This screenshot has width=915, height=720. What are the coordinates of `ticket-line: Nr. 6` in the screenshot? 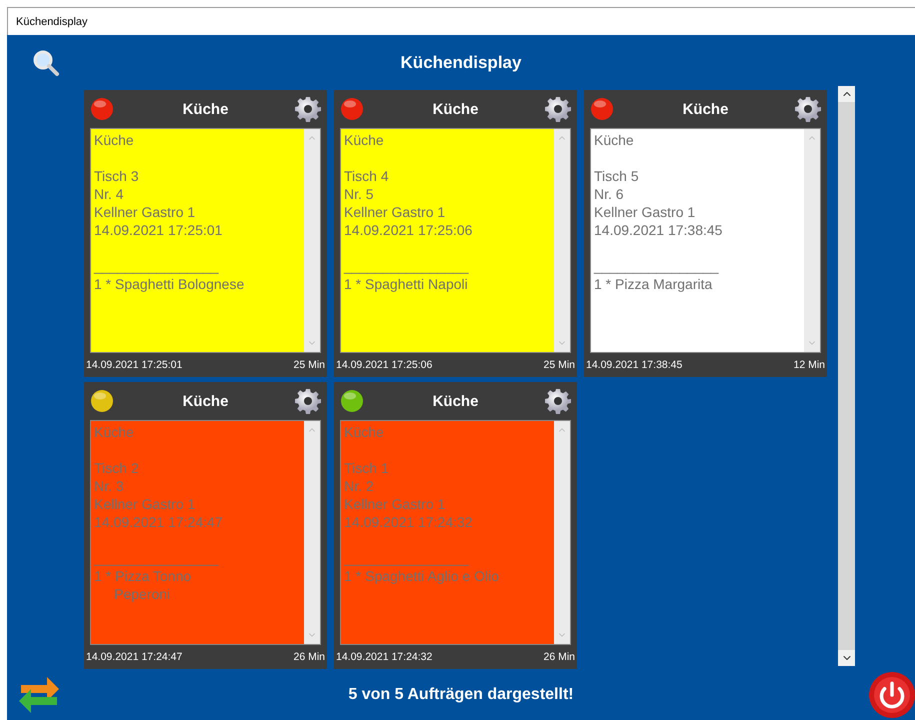 It's located at (609, 194).